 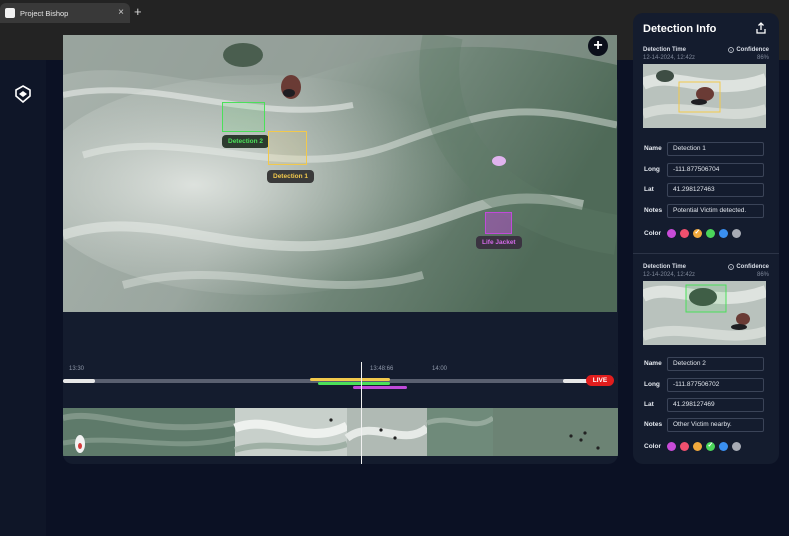 I want to click on detection-2-box, so click(x=243, y=117).